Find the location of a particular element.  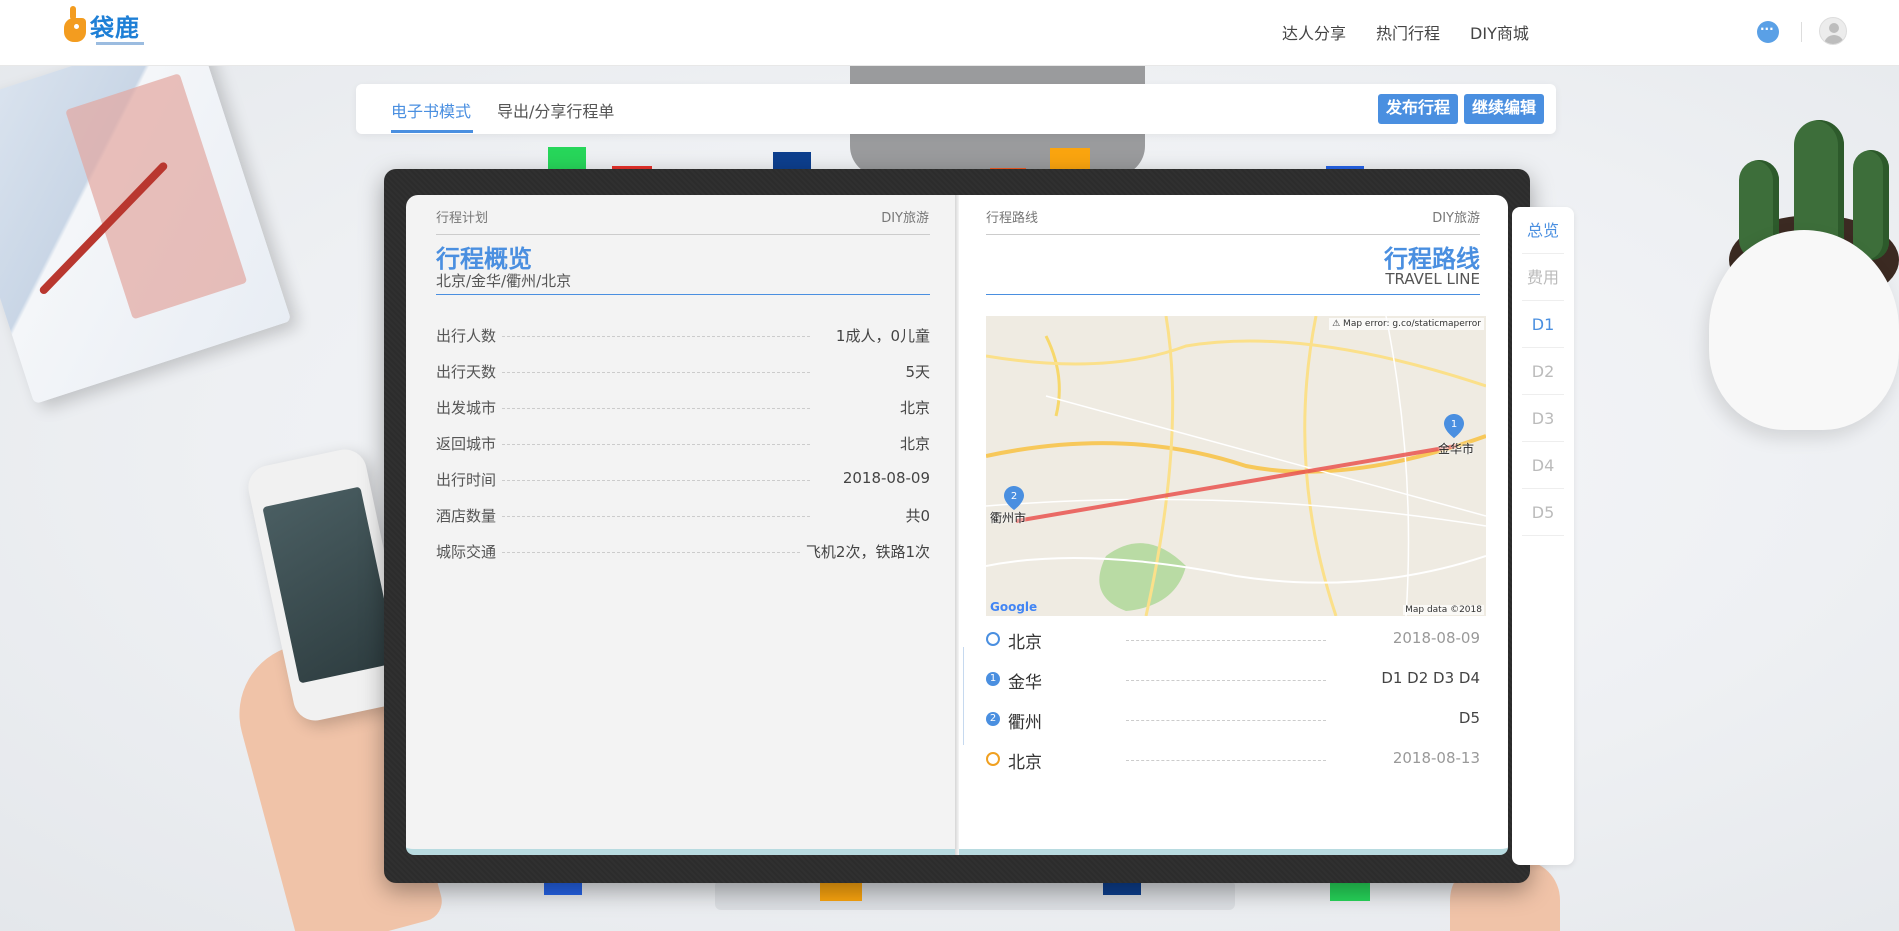

map-pin-label: 1 is located at coordinates (1454, 424).